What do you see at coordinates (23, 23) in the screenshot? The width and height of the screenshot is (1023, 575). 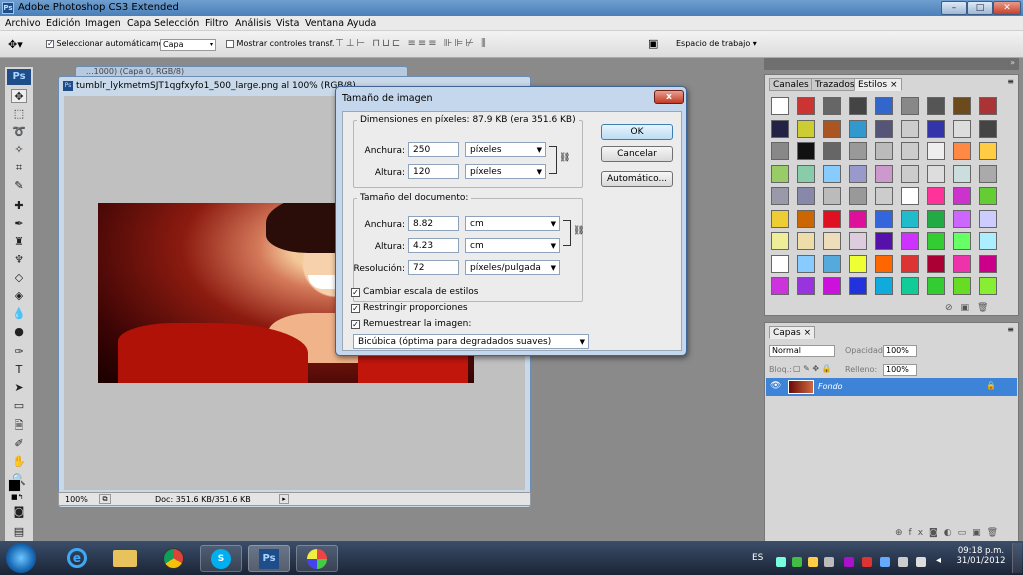 I see `menu-archivo: Archivo` at bounding box center [23, 23].